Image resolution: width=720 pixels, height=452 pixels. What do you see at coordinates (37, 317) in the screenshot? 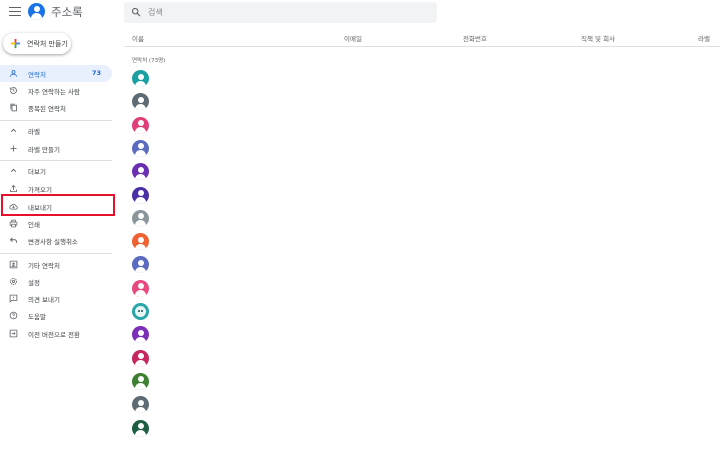
I see `sidebar-item-label: 도움말` at bounding box center [37, 317].